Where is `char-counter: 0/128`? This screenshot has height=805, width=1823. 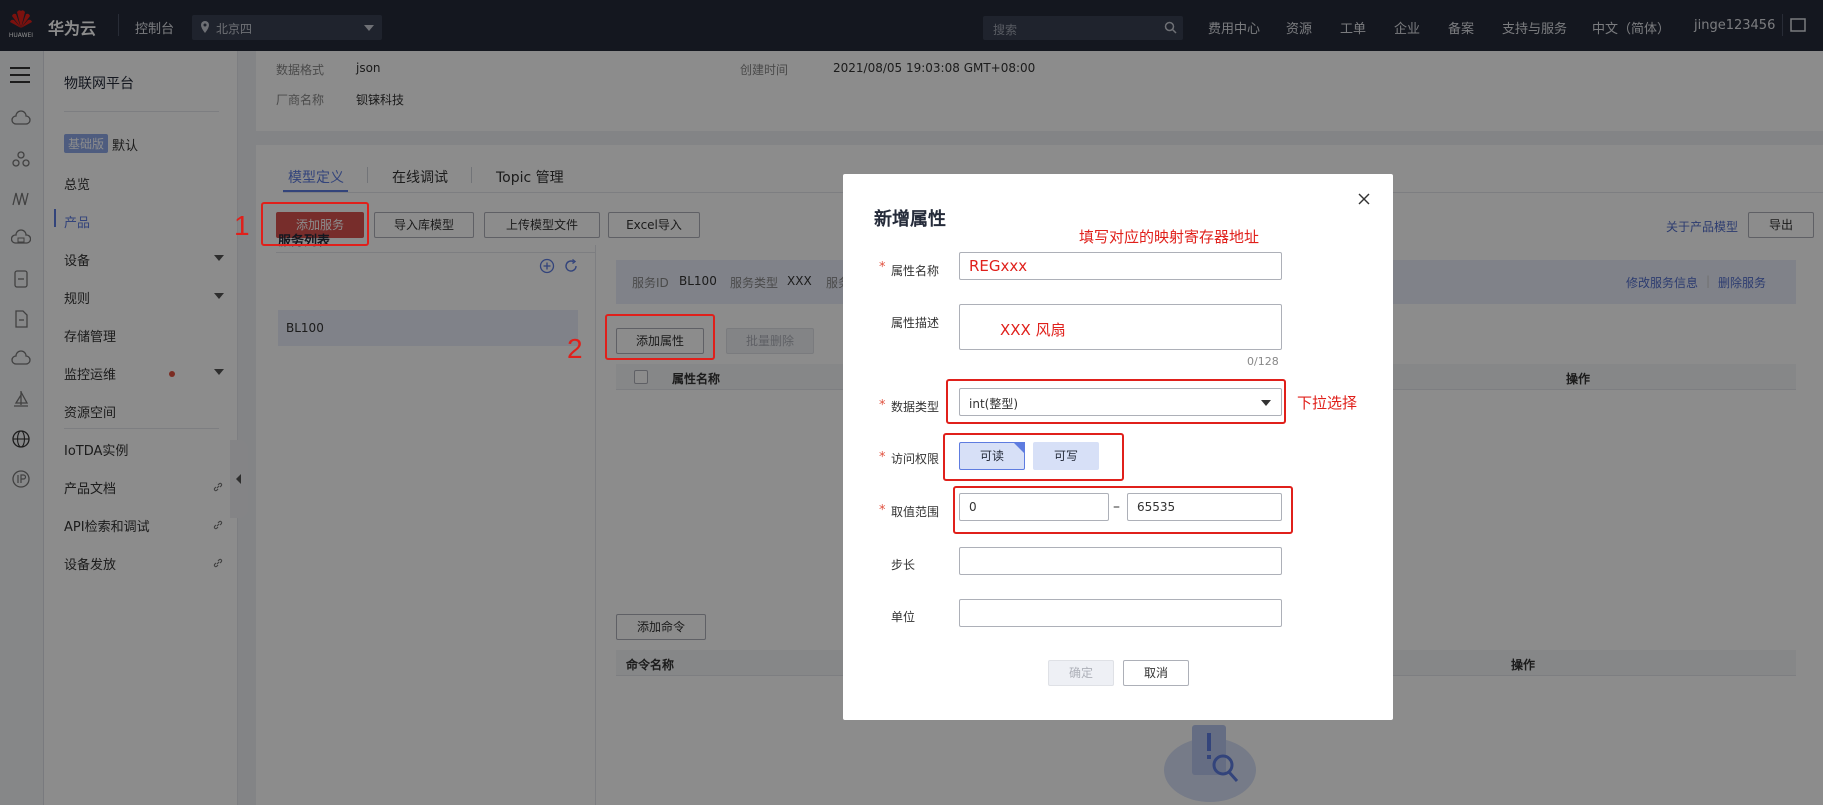 char-counter: 0/128 is located at coordinates (1263, 361).